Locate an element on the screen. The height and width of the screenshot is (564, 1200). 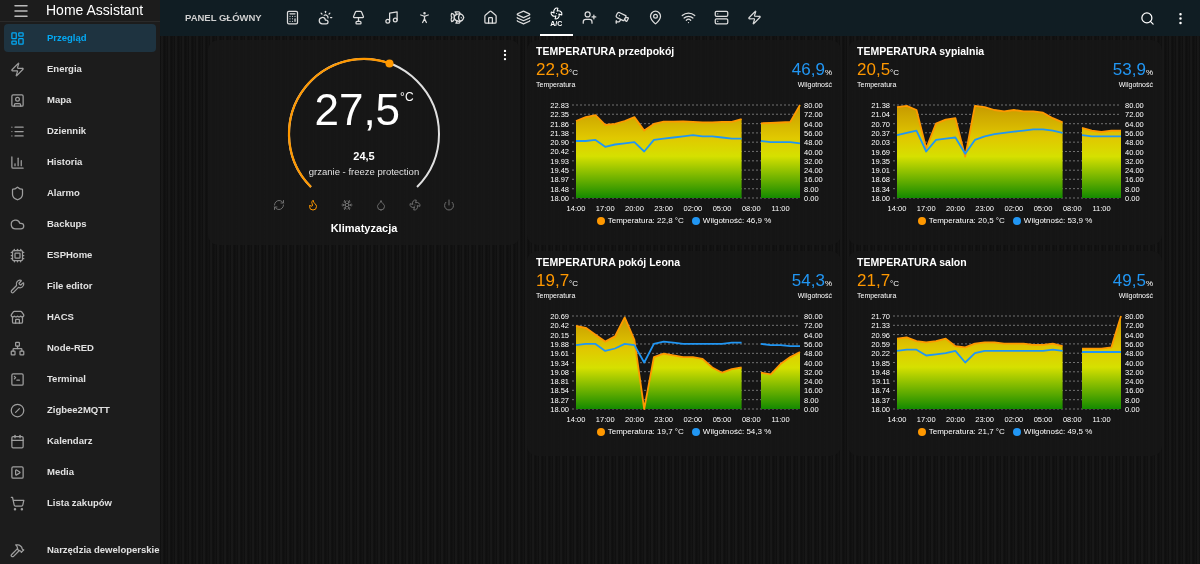
search-icon is located at coordinates (1147, 18).